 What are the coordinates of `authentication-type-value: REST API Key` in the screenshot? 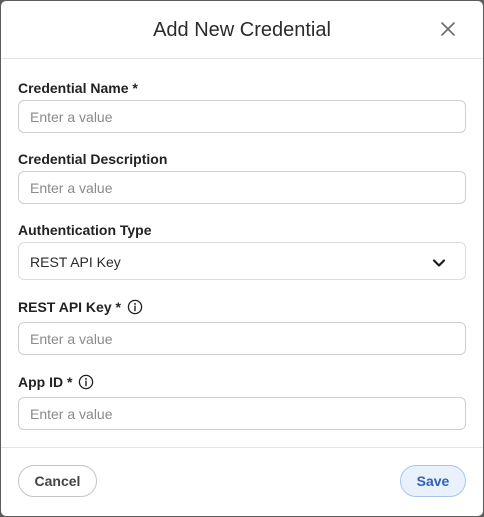 It's located at (75, 262).